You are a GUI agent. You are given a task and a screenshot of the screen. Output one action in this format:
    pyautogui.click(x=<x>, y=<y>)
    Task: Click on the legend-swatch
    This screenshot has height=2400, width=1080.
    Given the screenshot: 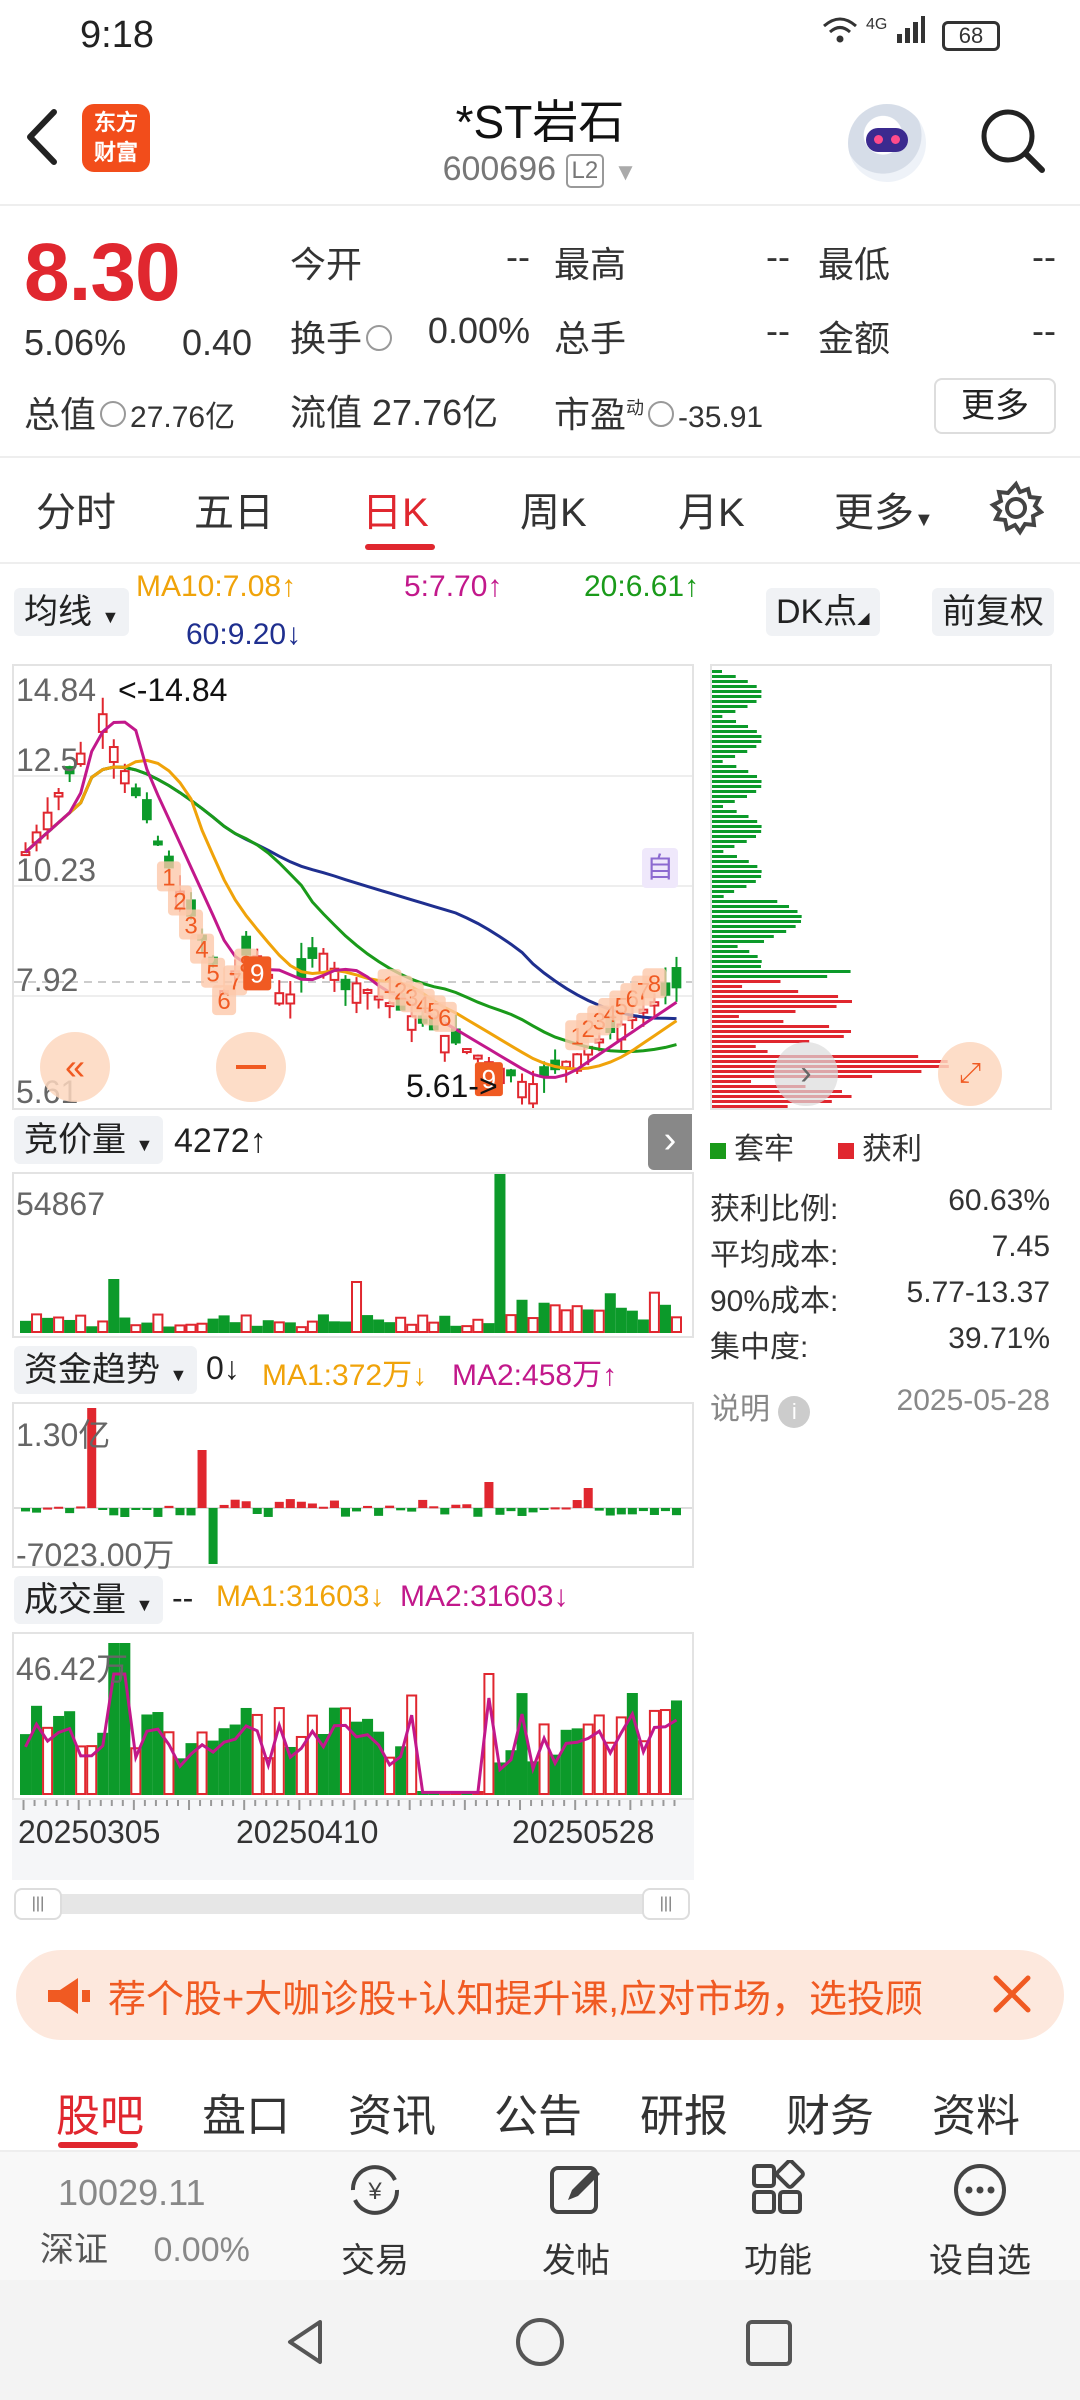 What is the action you would take?
    pyautogui.click(x=718, y=1151)
    